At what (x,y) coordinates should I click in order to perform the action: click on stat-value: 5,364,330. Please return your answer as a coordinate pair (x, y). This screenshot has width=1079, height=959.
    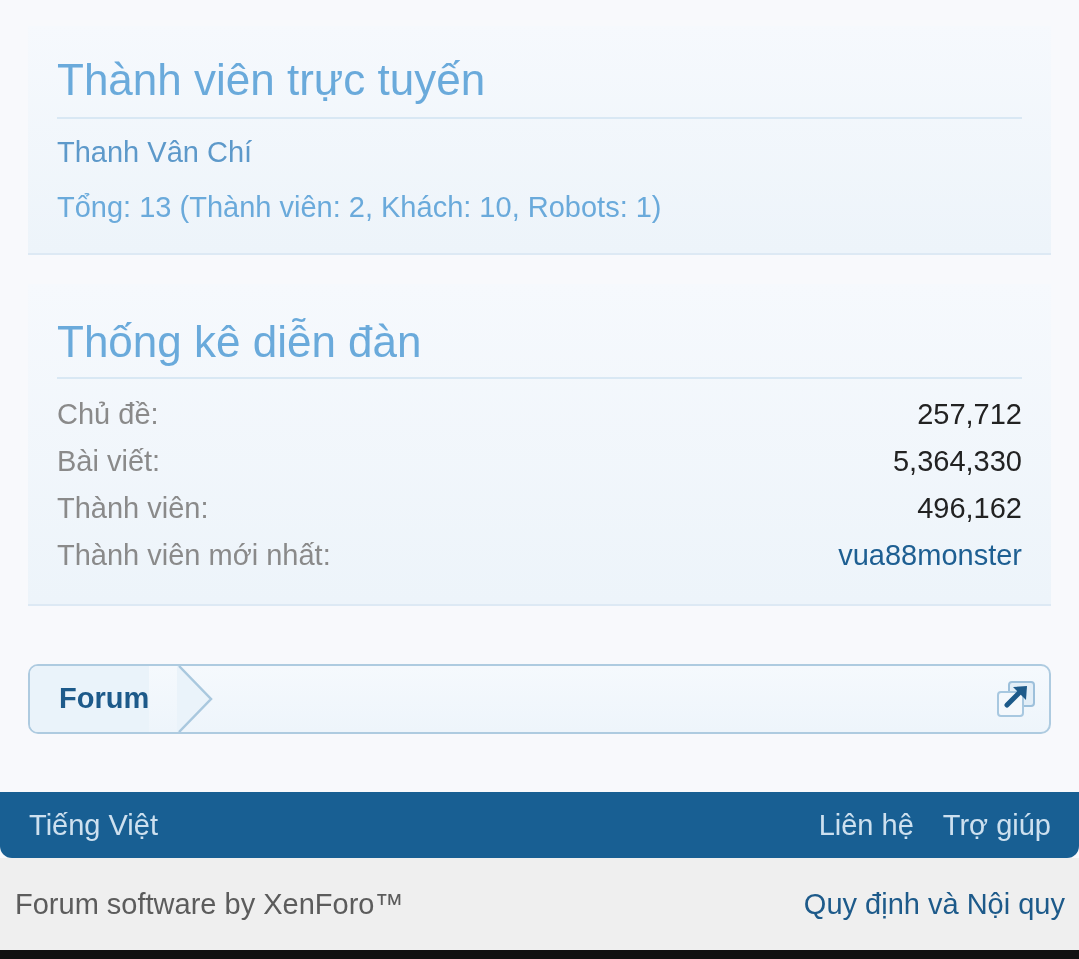
    Looking at the image, I should click on (957, 461).